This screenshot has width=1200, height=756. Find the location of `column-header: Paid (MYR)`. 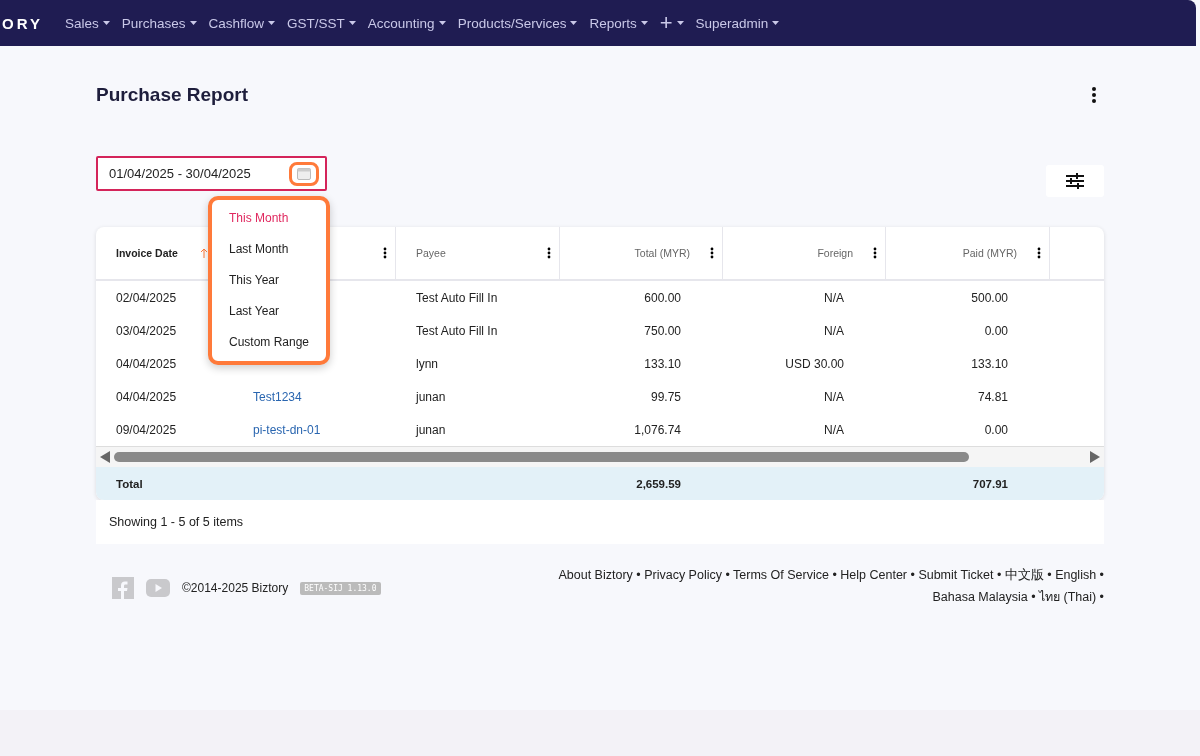

column-header: Paid (MYR) is located at coordinates (968, 254).